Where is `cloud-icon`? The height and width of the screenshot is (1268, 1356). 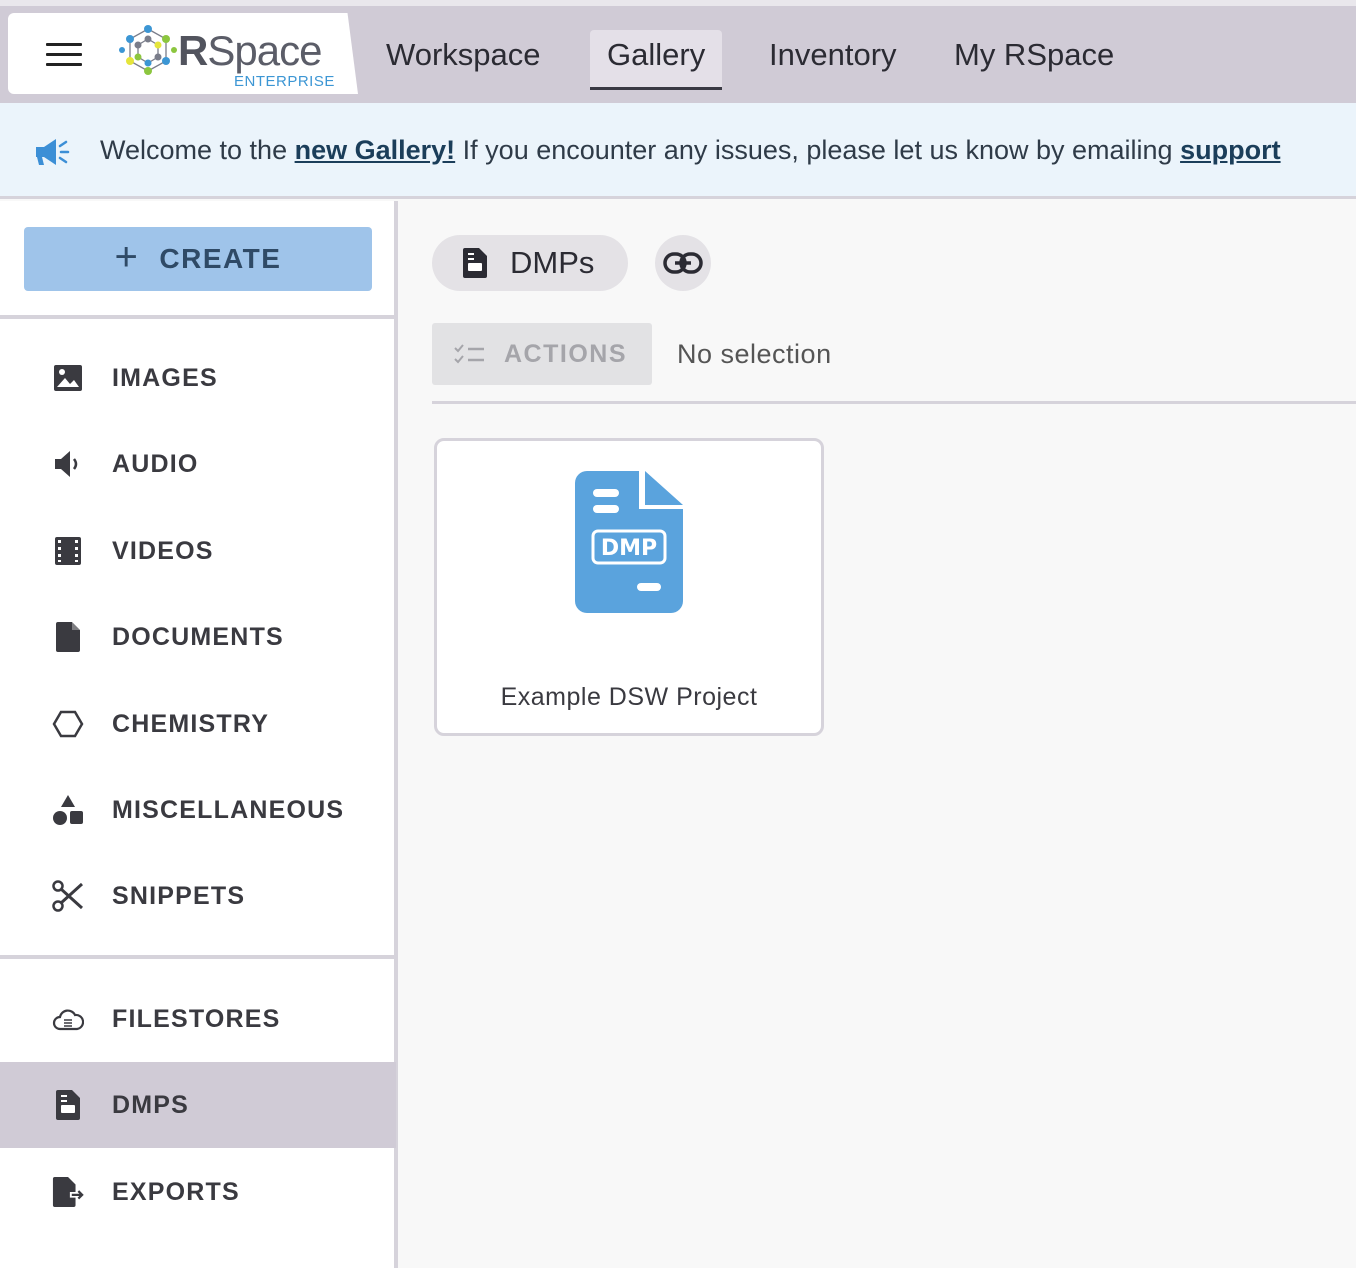 cloud-icon is located at coordinates (68, 1019).